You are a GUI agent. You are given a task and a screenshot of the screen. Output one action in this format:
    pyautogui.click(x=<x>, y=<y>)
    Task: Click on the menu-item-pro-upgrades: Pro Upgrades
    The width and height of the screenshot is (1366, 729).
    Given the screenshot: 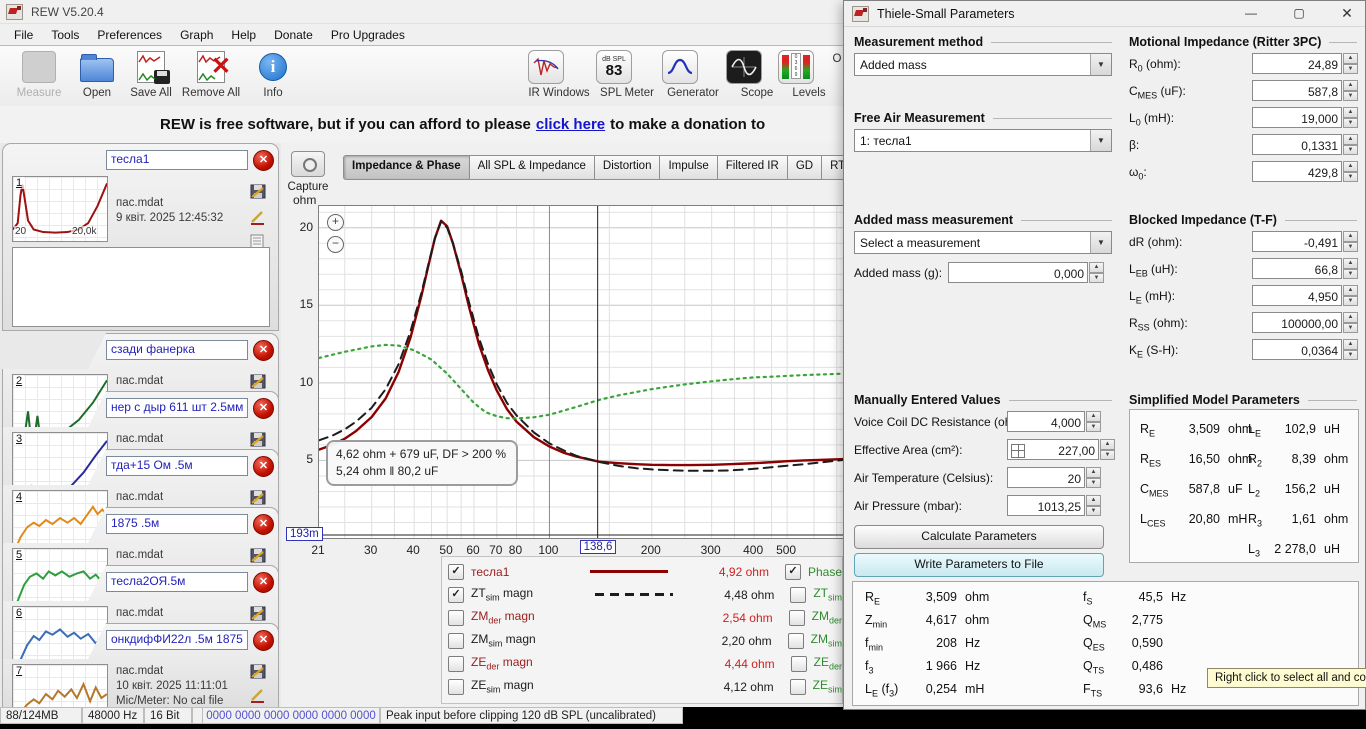 What is the action you would take?
    pyautogui.click(x=368, y=35)
    